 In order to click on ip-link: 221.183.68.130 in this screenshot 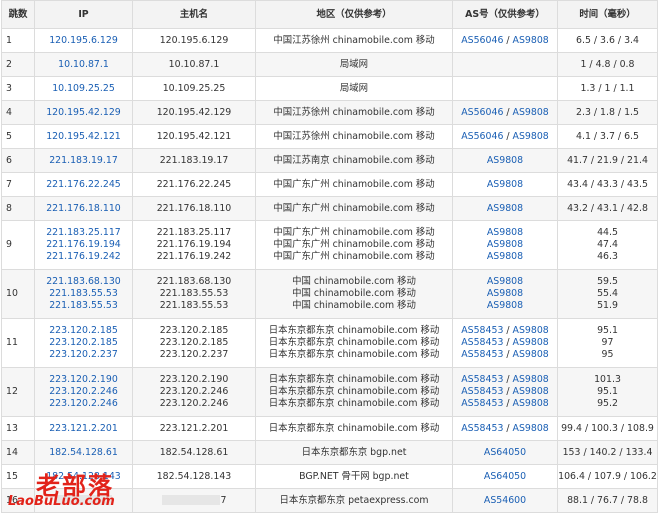, I will do `click(84, 282)`.